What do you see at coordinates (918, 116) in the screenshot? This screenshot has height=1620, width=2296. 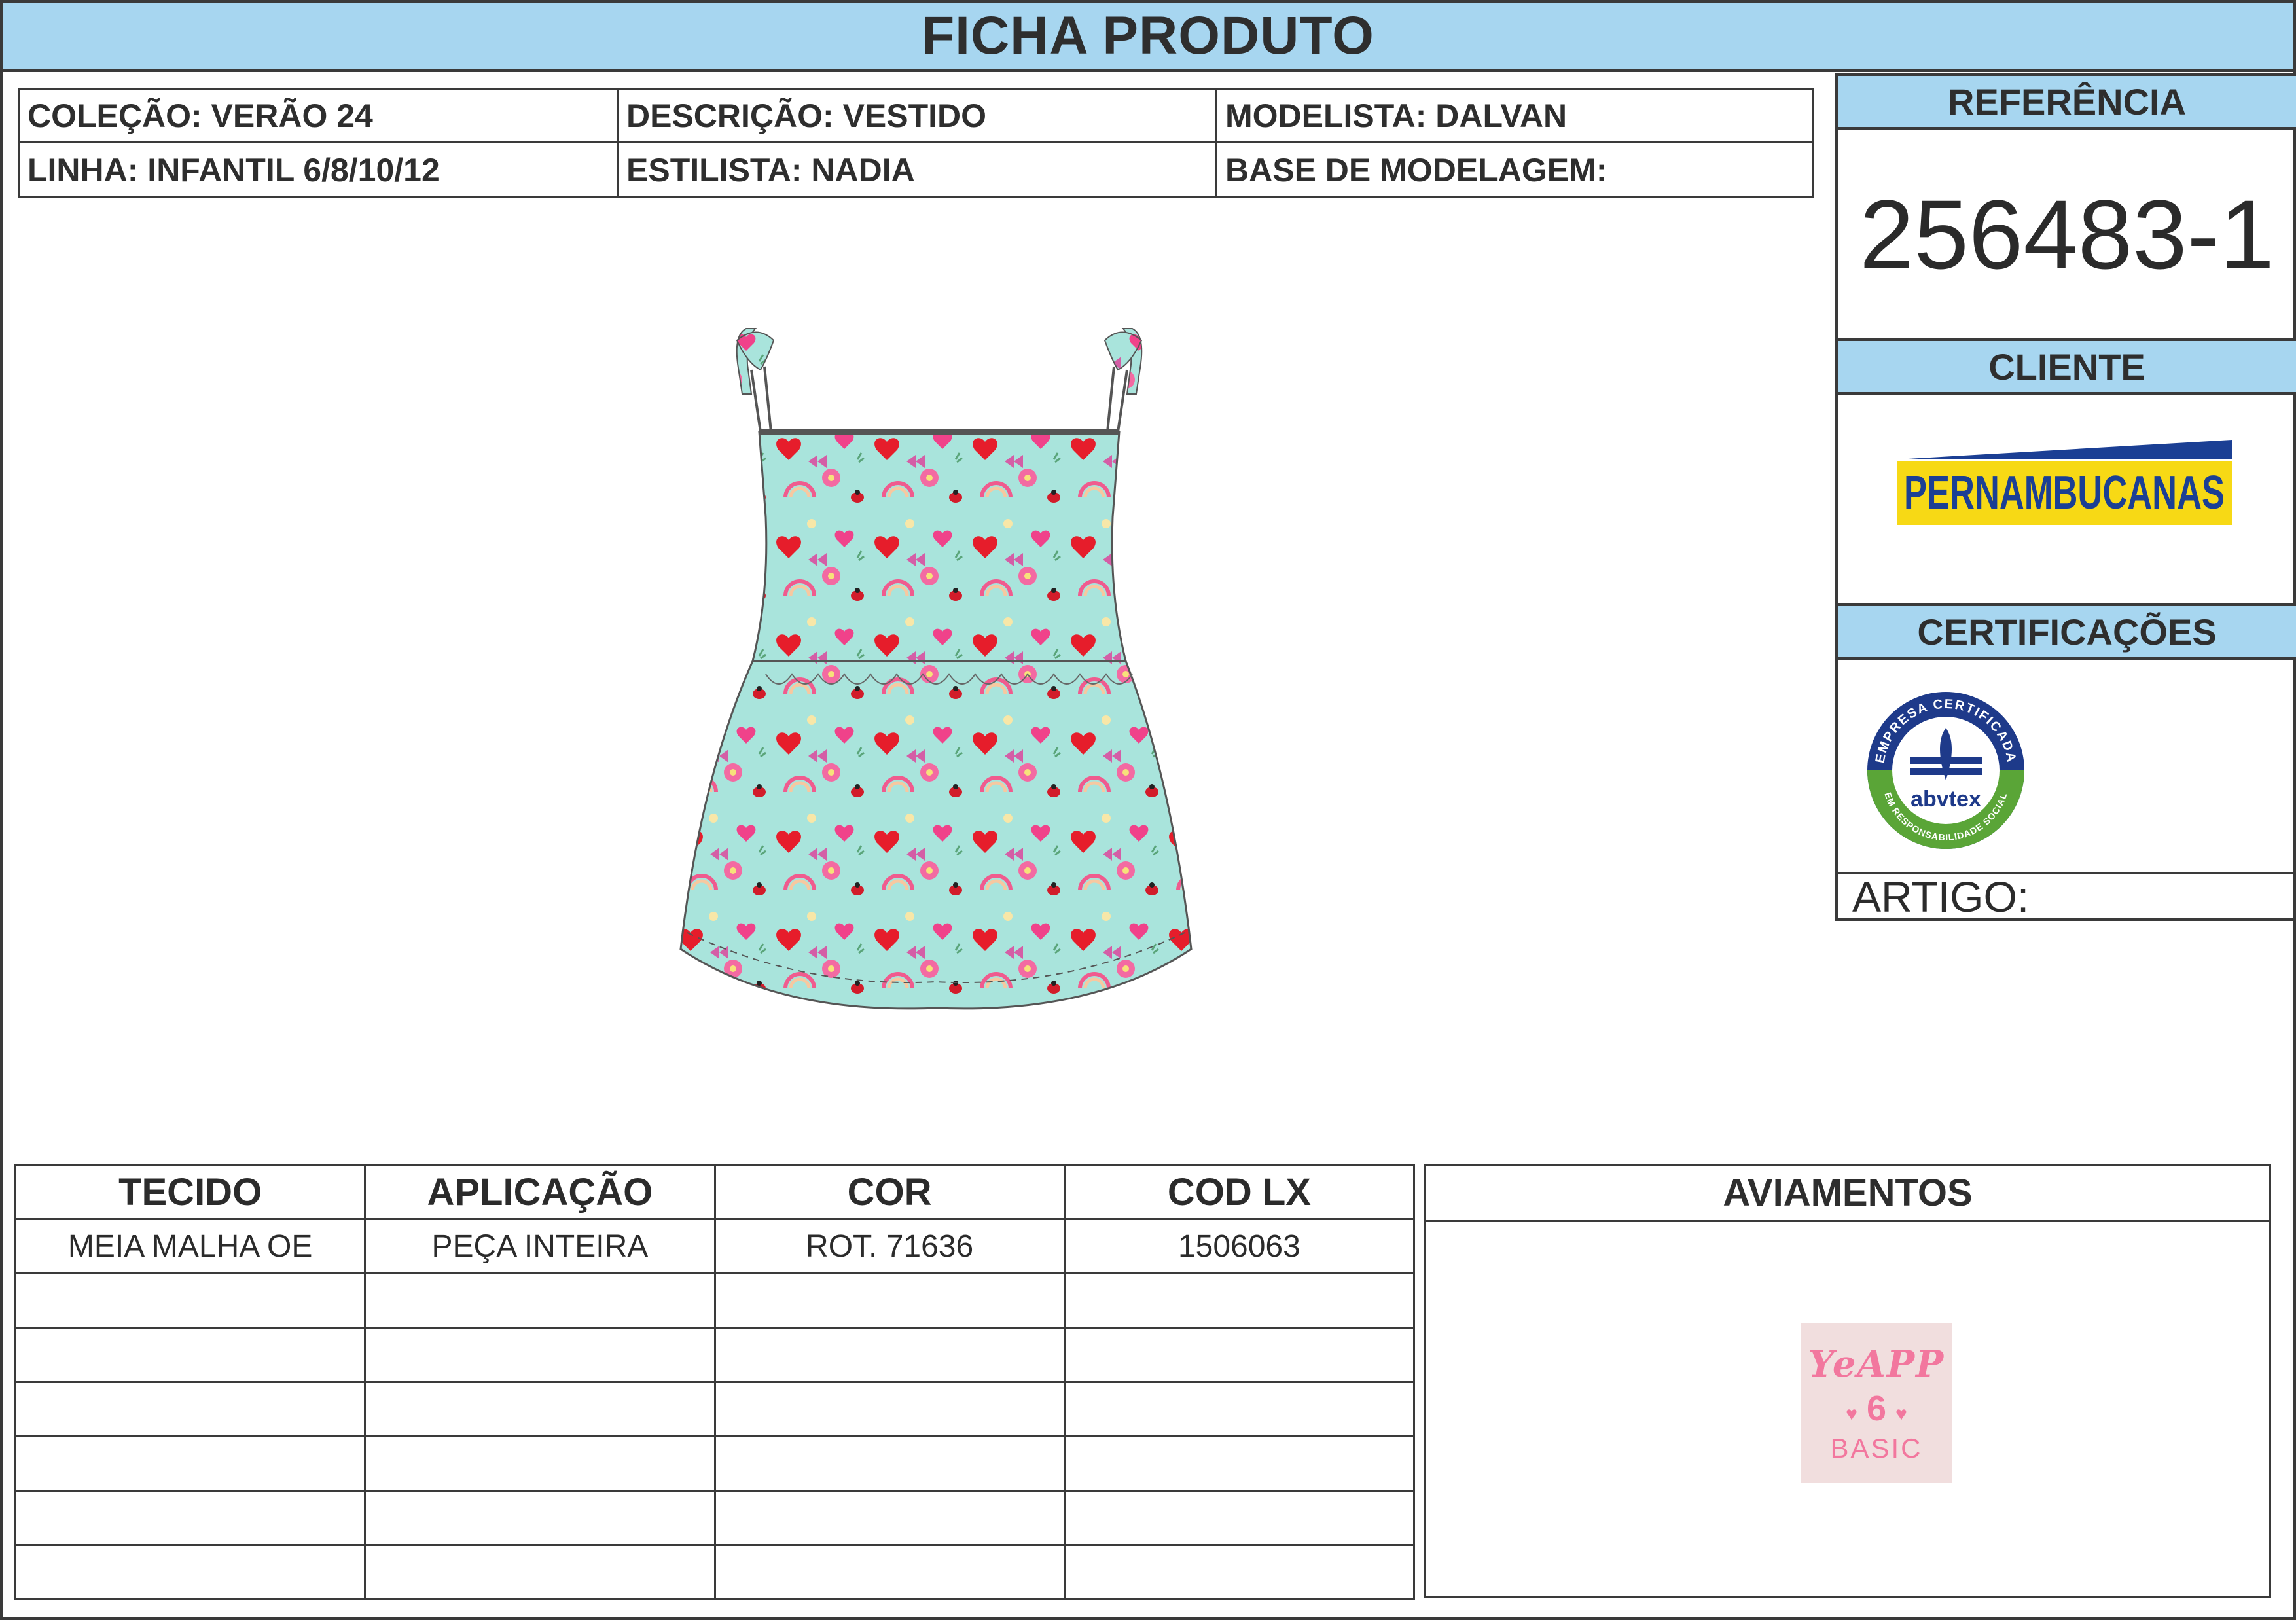 I see `descricao-field: DESCRIÇÃO: VESTIDO` at bounding box center [918, 116].